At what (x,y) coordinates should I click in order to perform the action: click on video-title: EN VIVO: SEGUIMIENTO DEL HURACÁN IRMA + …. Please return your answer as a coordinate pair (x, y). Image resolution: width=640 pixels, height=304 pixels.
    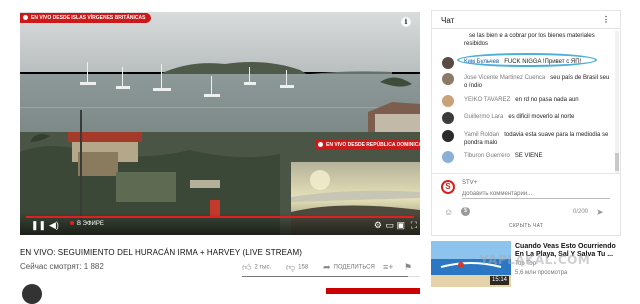
    Looking at the image, I should click on (161, 252).